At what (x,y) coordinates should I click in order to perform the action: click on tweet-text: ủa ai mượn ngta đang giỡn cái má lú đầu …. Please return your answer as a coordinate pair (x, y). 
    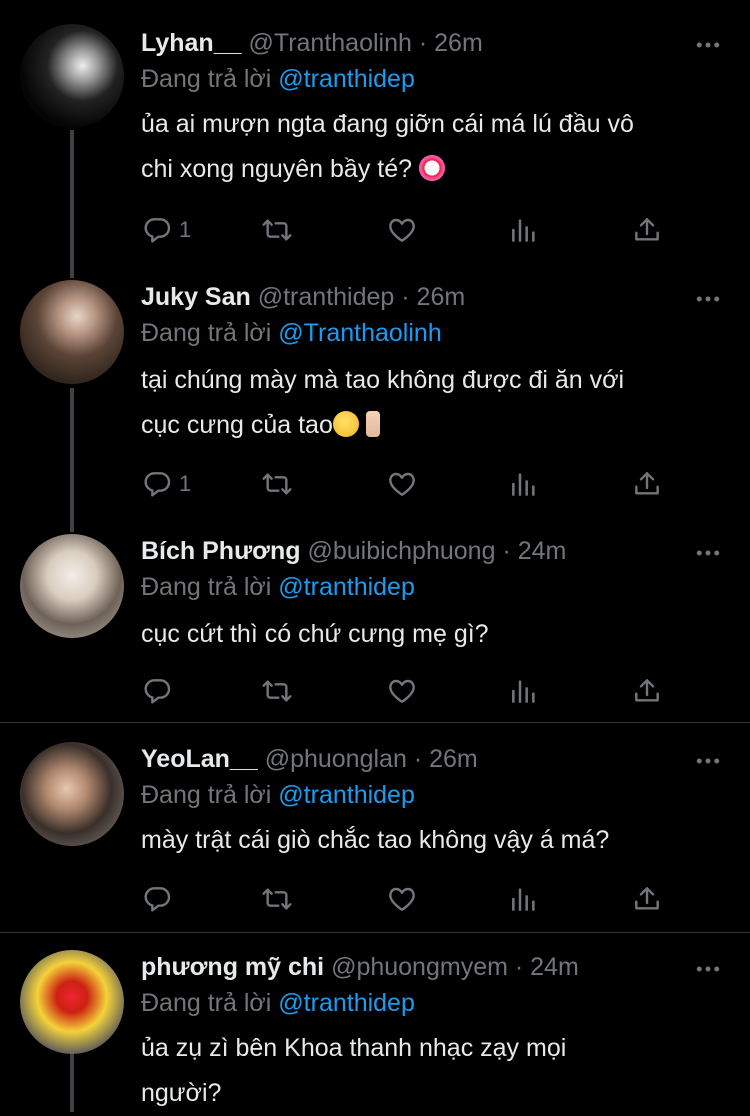
    Looking at the image, I should click on (387, 146).